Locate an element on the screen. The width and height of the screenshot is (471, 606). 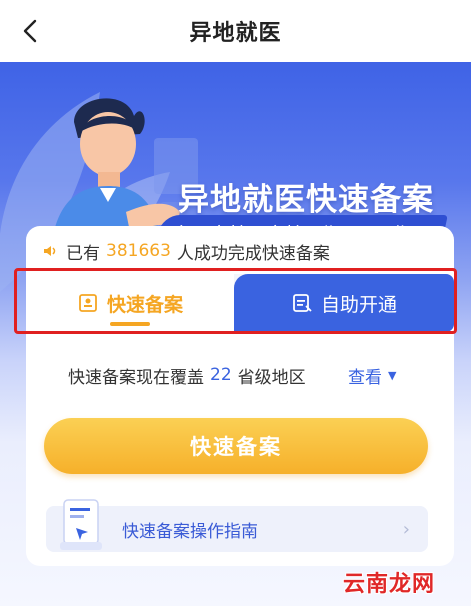
coverage-suffix: 省级地区 is located at coordinates (271, 377).